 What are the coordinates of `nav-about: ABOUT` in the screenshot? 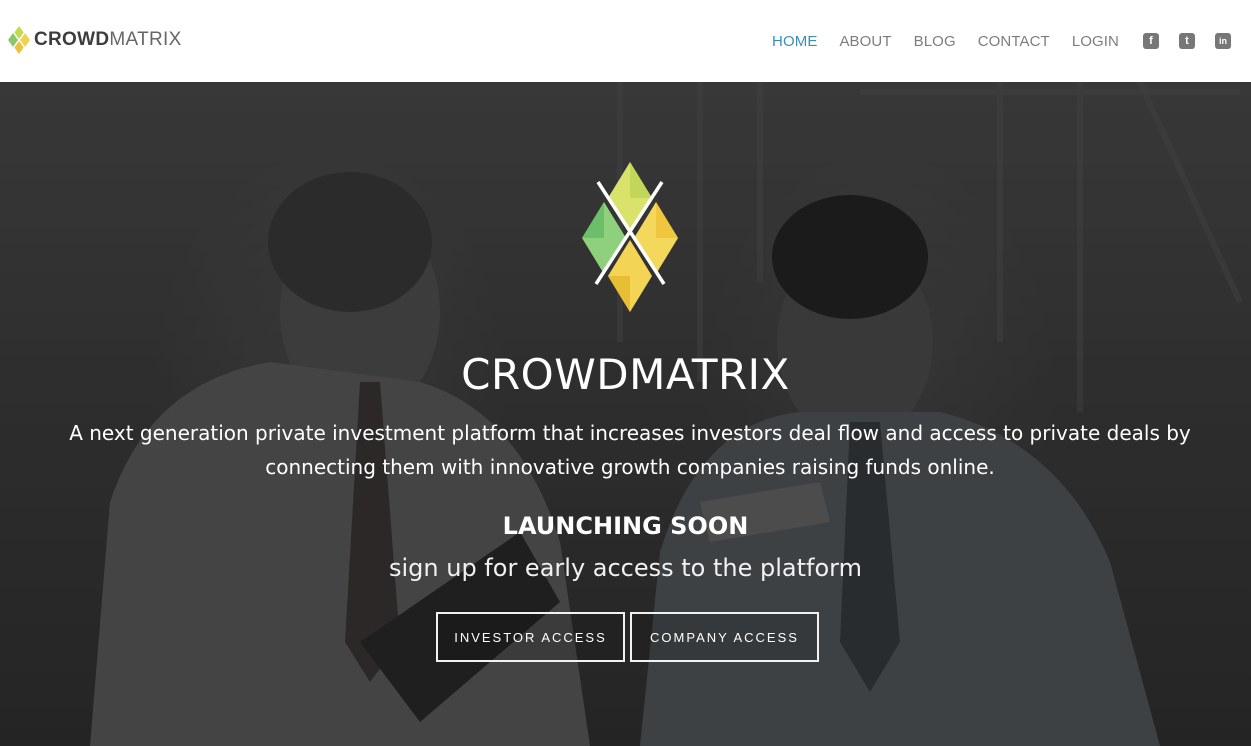 It's located at (865, 41).